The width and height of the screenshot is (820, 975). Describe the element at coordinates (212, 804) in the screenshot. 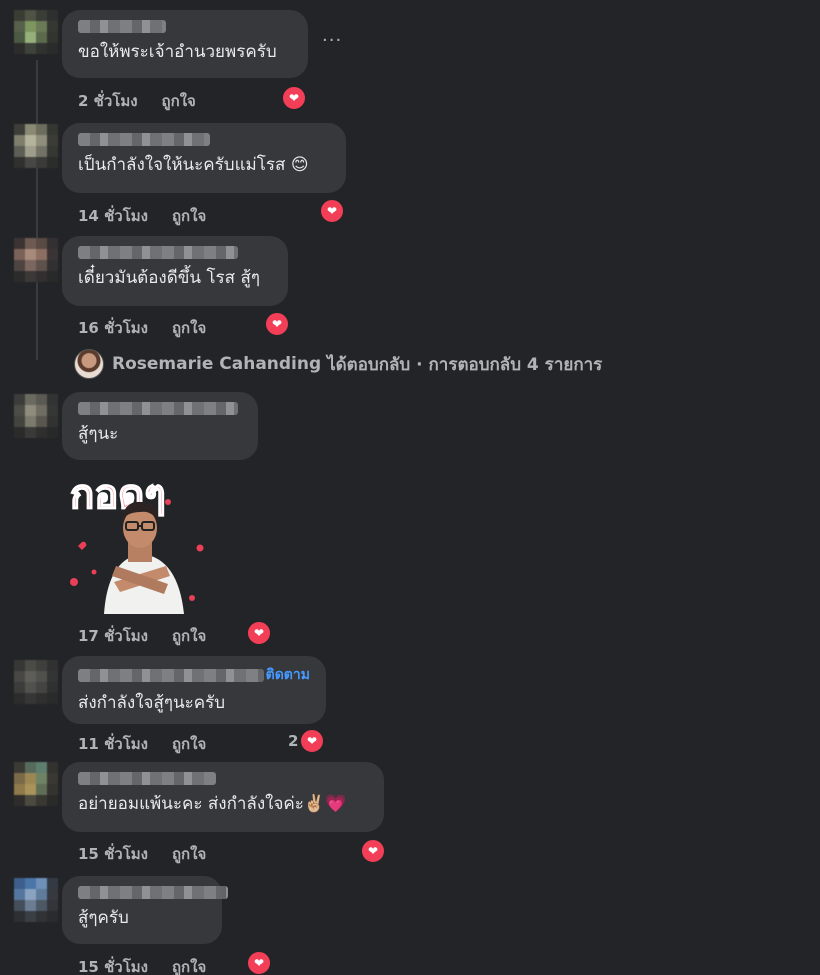

I see `comment-text: อย่ายอมแพ้นะคะ ส่งกำลังใจค่ะ✌🏼💗` at that location.